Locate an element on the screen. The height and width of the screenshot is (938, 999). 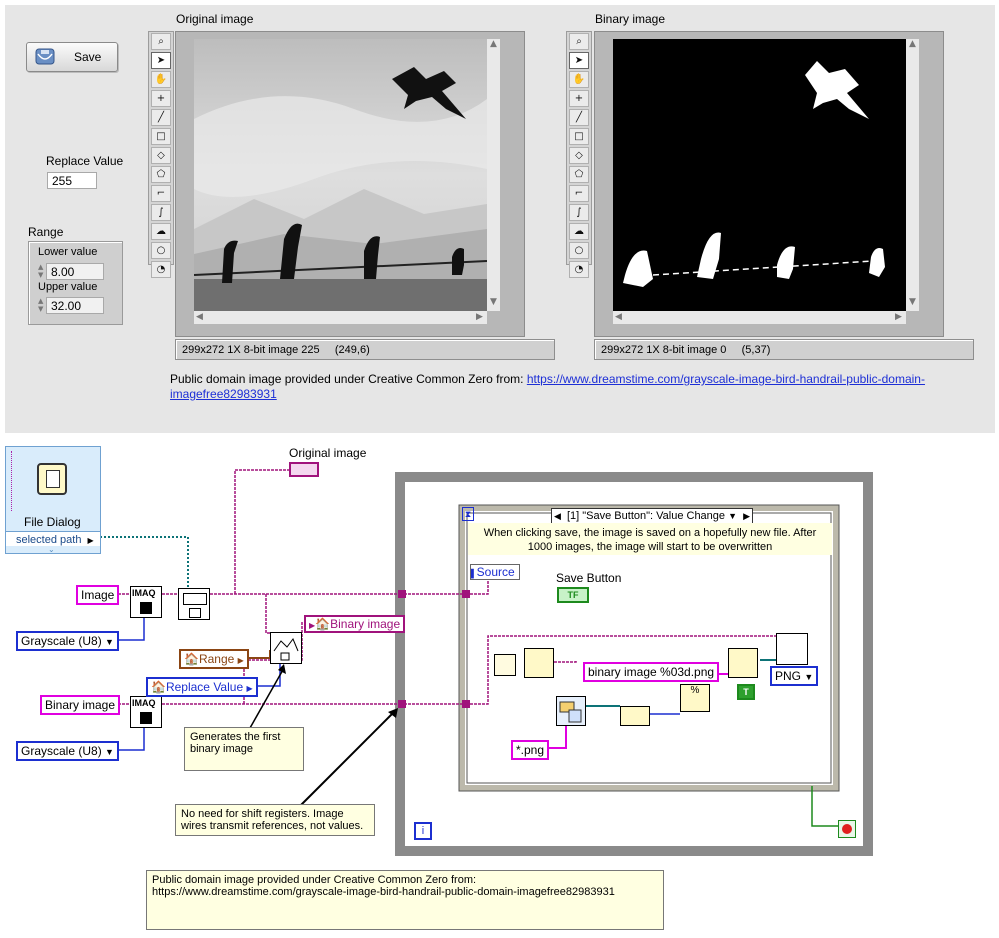
original-image-indicator-label: Original image is located at coordinates (328, 453).